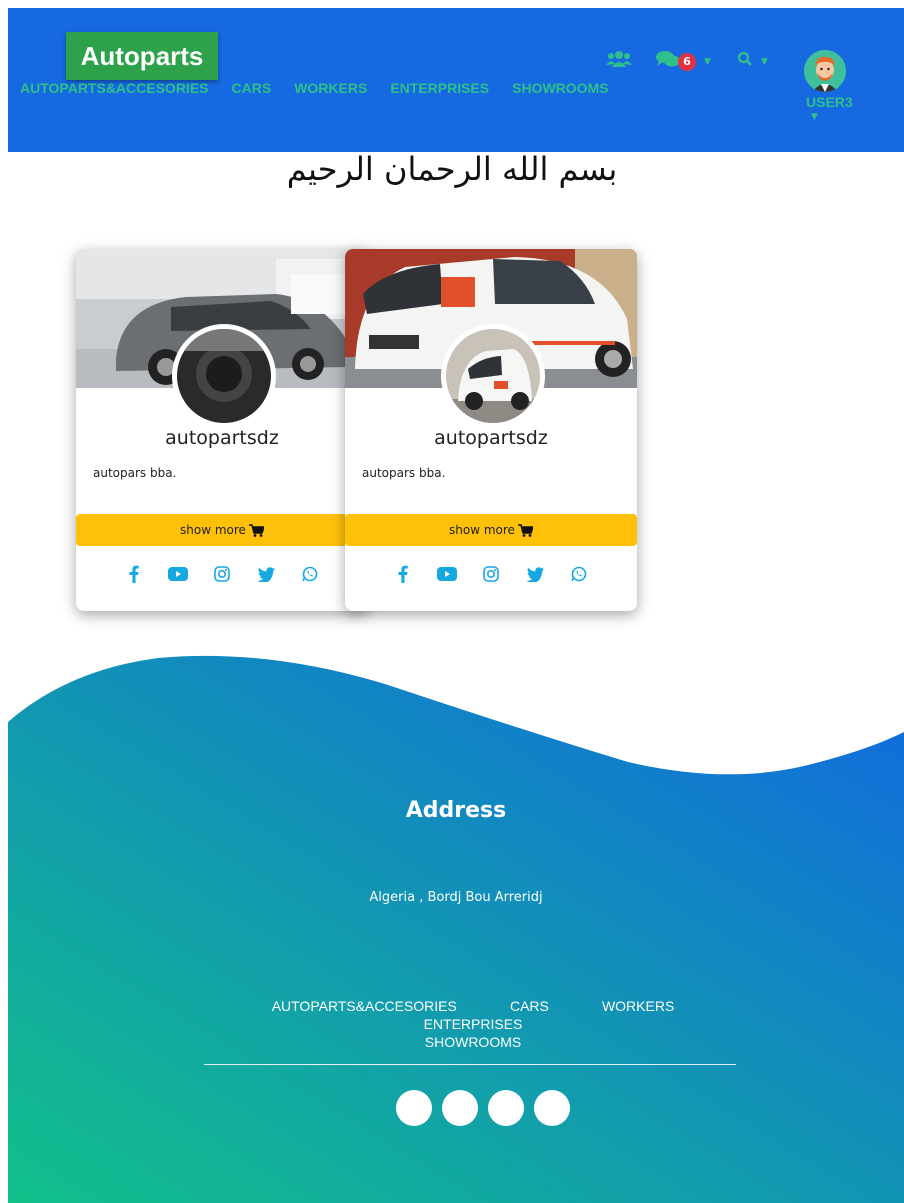 The width and height of the screenshot is (904, 1203). What do you see at coordinates (114, 88) in the screenshot?
I see `nav-link-autoparts: AUTOPARTS&ACCESORIES` at bounding box center [114, 88].